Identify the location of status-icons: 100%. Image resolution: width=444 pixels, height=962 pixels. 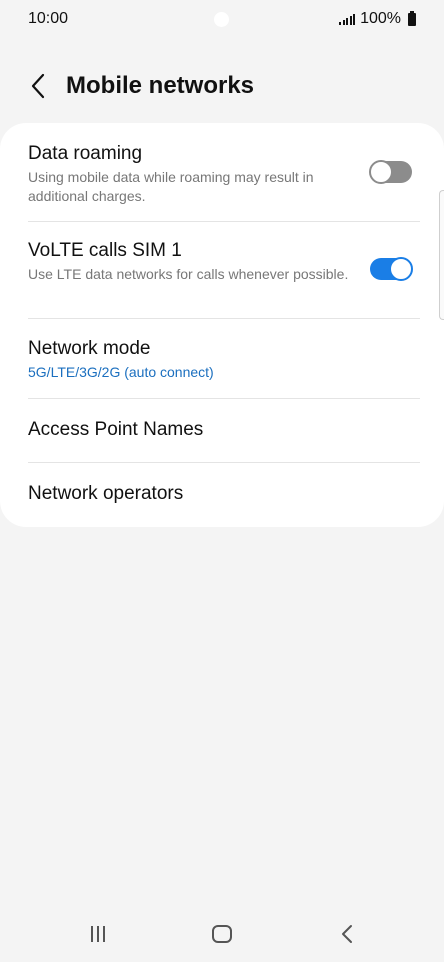
(377, 19).